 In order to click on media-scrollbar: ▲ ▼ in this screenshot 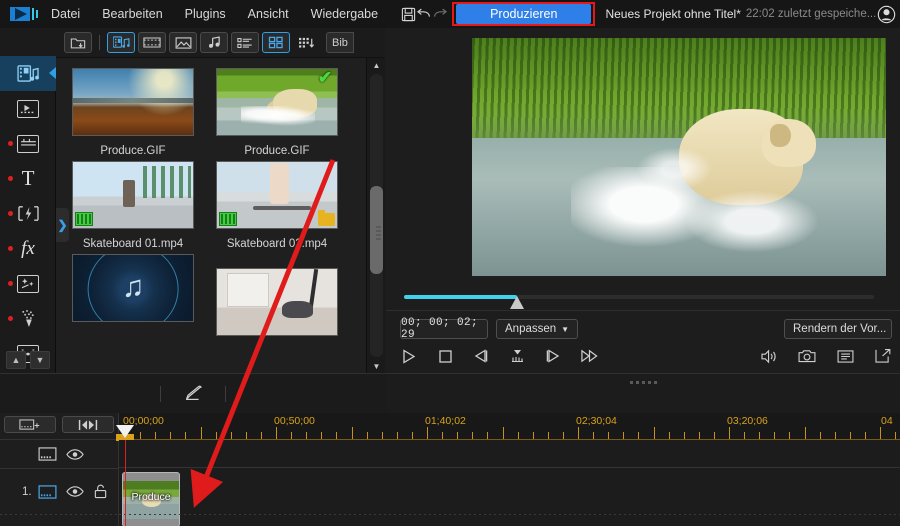, I will do `click(375, 215)`.